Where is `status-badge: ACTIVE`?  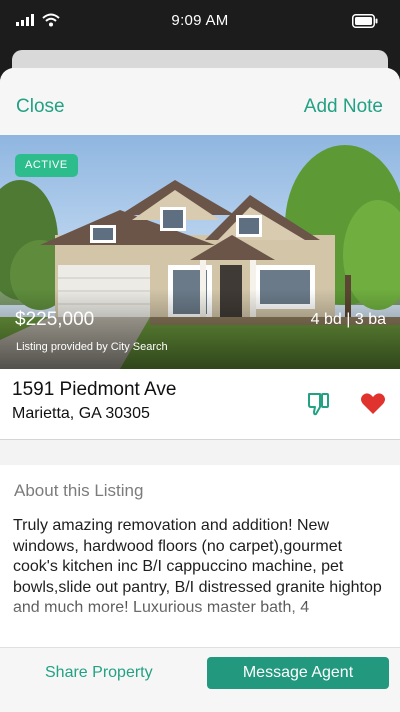 status-badge: ACTIVE is located at coordinates (46, 165).